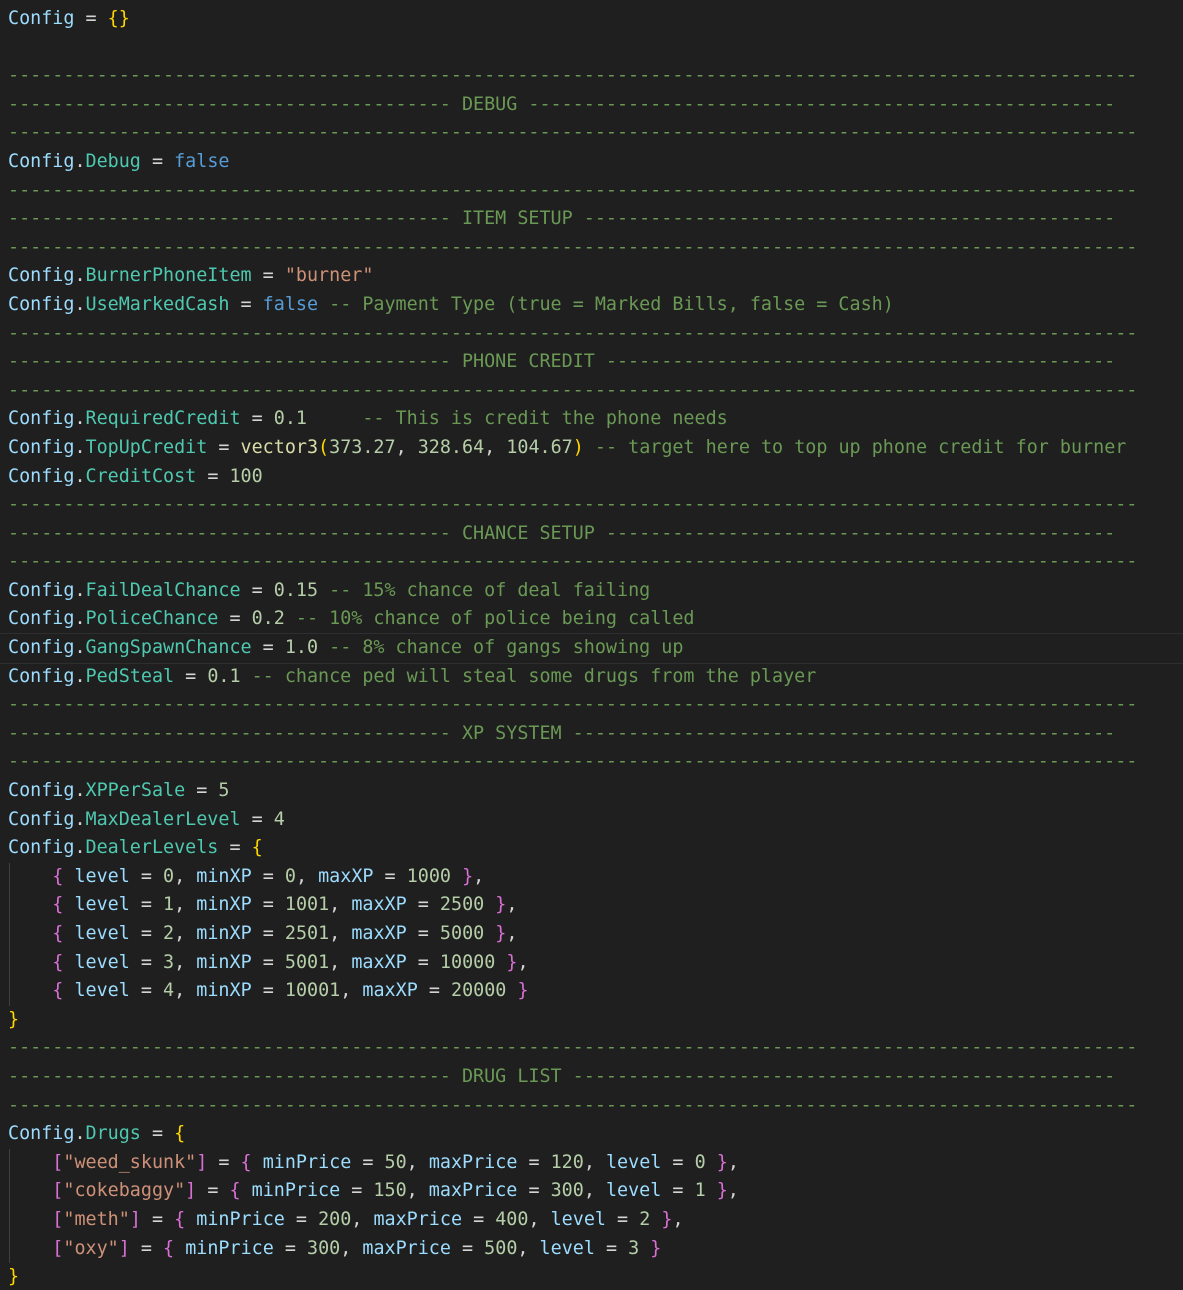 The width and height of the screenshot is (1183, 1290). I want to click on code-token: XPPerSale, so click(135, 791).